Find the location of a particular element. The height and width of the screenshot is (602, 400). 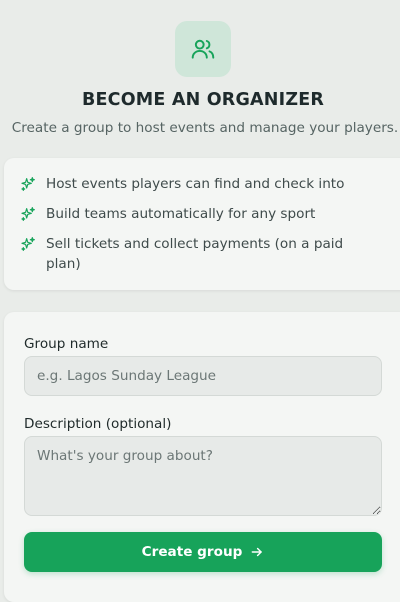

page-title: BECOME AN ORGANIZER is located at coordinates (203, 100).